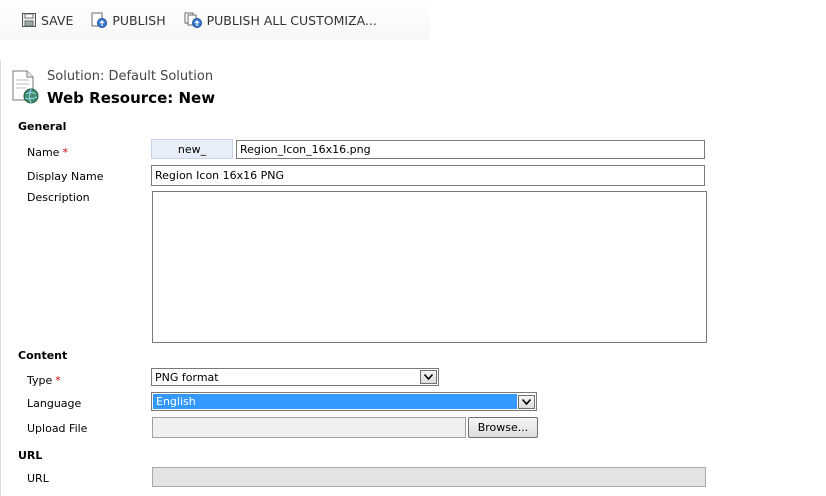 This screenshot has height=496, width=826. What do you see at coordinates (40, 380) in the screenshot?
I see `type-label: Type` at bounding box center [40, 380].